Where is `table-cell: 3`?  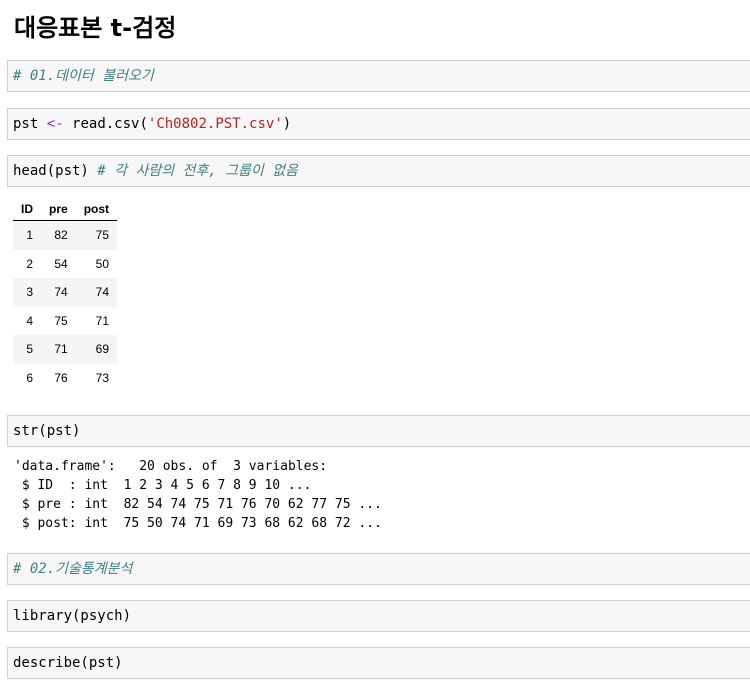 table-cell: 3 is located at coordinates (27, 292).